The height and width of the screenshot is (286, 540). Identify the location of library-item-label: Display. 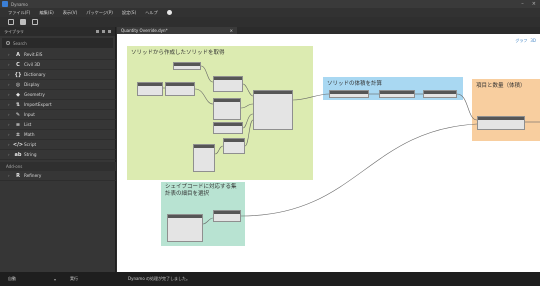
(32, 84).